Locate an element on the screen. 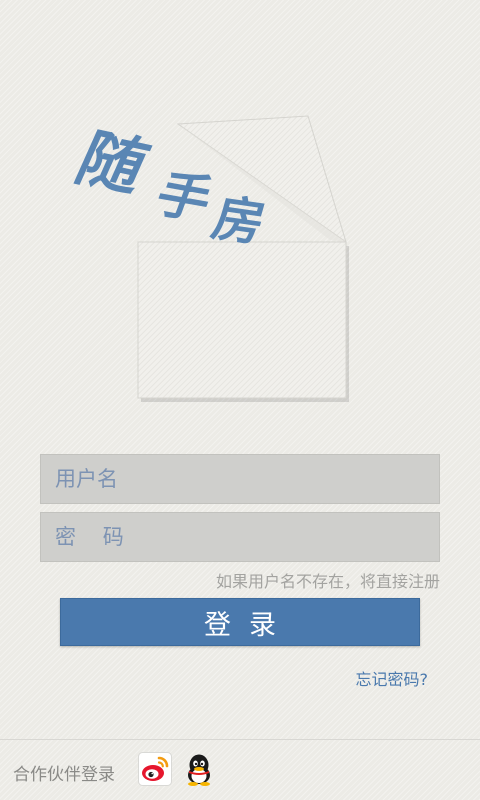 This screenshot has height=800, width=480. partner-login-label: 合作伙伴登录 is located at coordinates (64, 775).